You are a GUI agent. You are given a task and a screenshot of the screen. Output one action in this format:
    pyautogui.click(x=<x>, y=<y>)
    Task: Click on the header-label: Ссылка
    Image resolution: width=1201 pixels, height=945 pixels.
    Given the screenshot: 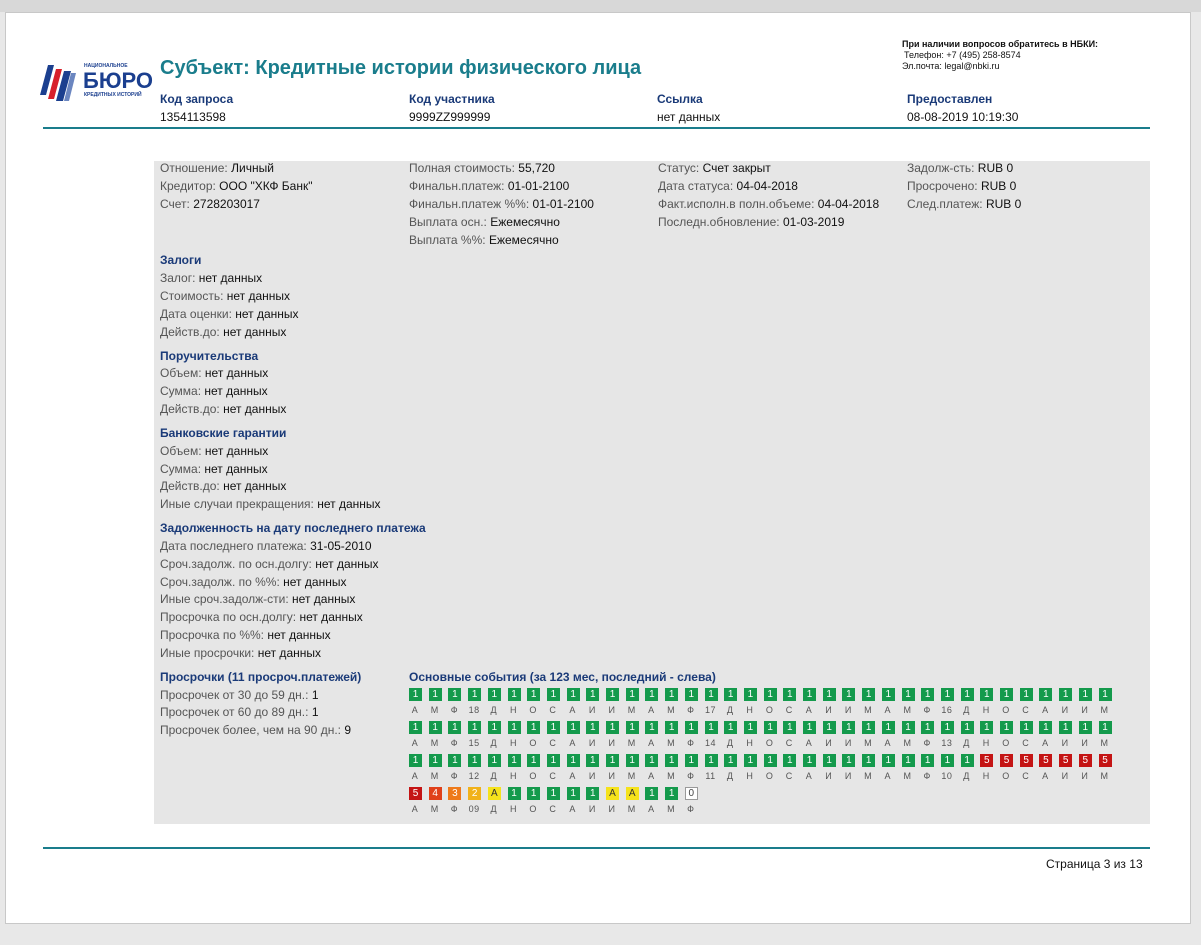 What is the action you would take?
    pyautogui.click(x=680, y=99)
    